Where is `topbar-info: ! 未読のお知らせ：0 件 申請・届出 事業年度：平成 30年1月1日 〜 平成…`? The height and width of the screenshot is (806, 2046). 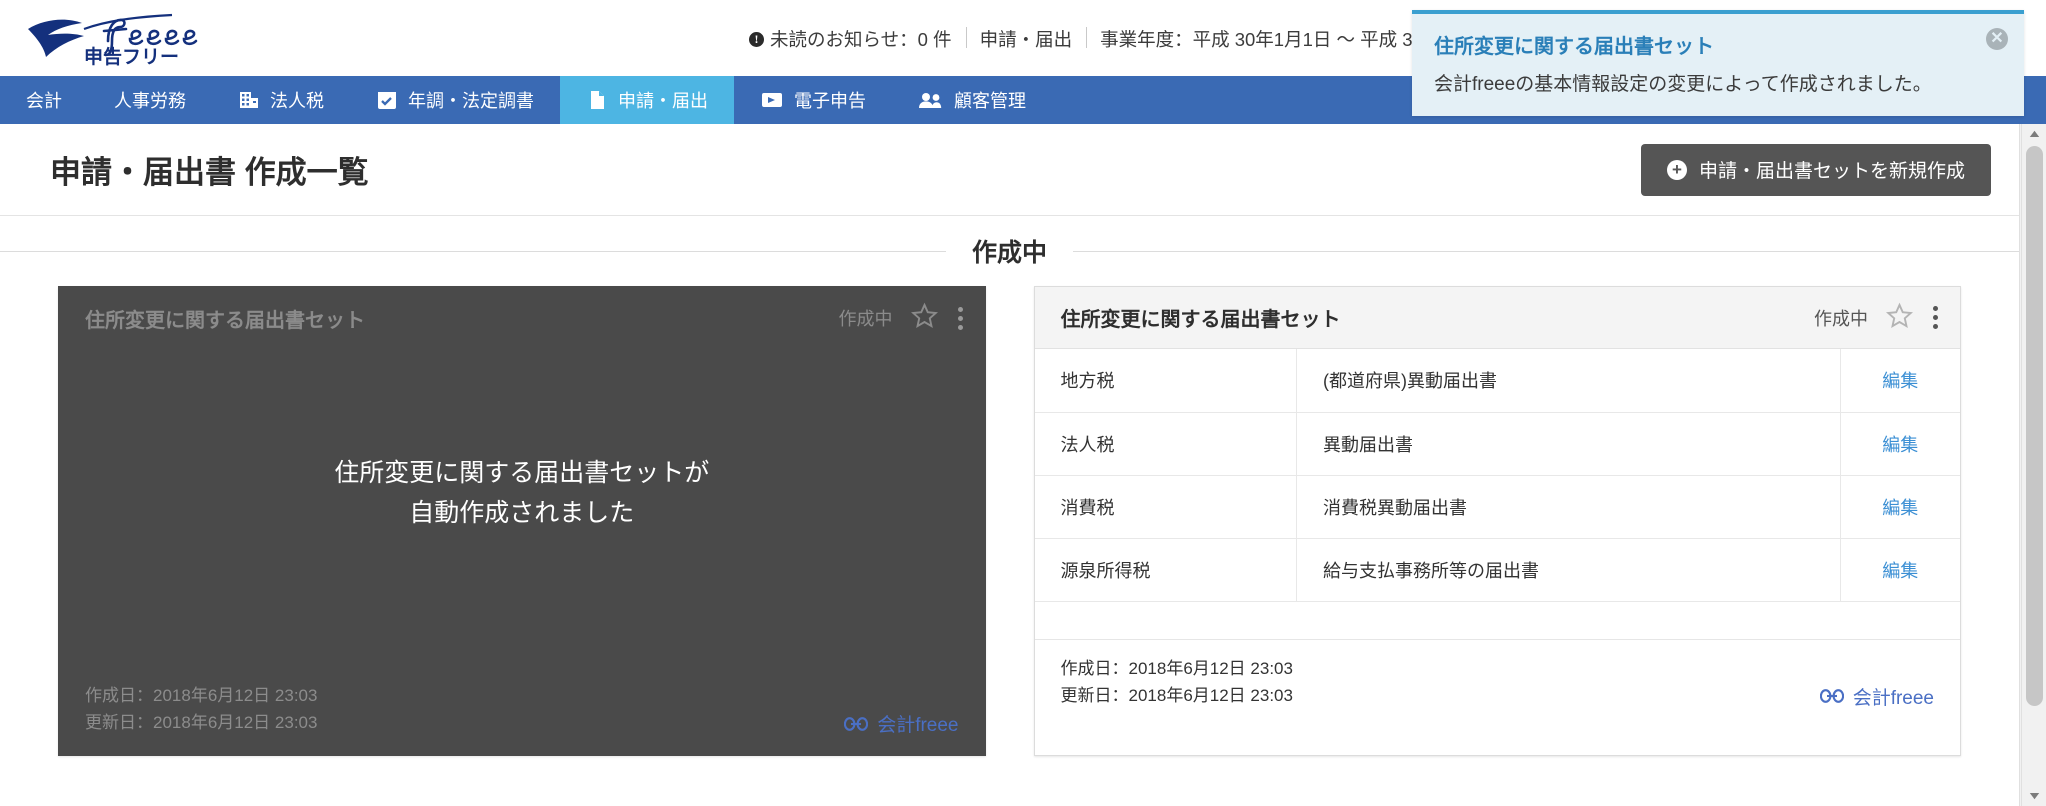 topbar-info: ! 未読のお知らせ：0 件 申請・届出 事業年度：平成 30年1月1日 〜 平成… is located at coordinates (1095, 39).